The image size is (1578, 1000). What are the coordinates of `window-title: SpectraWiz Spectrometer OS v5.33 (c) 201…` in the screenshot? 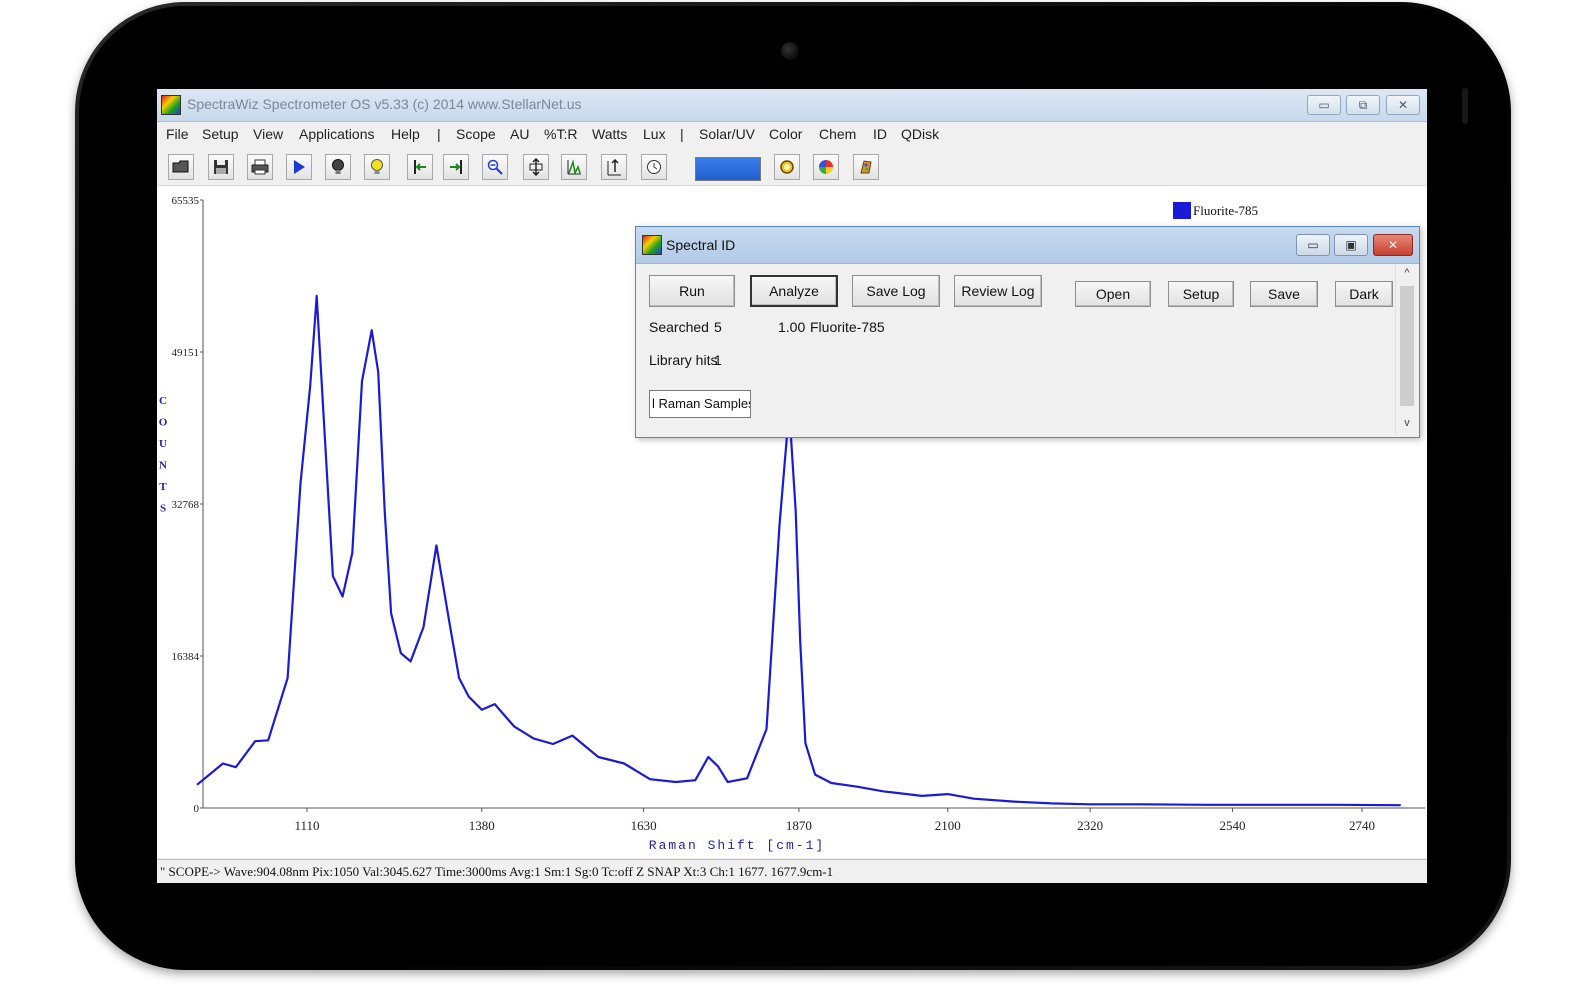 It's located at (384, 104).